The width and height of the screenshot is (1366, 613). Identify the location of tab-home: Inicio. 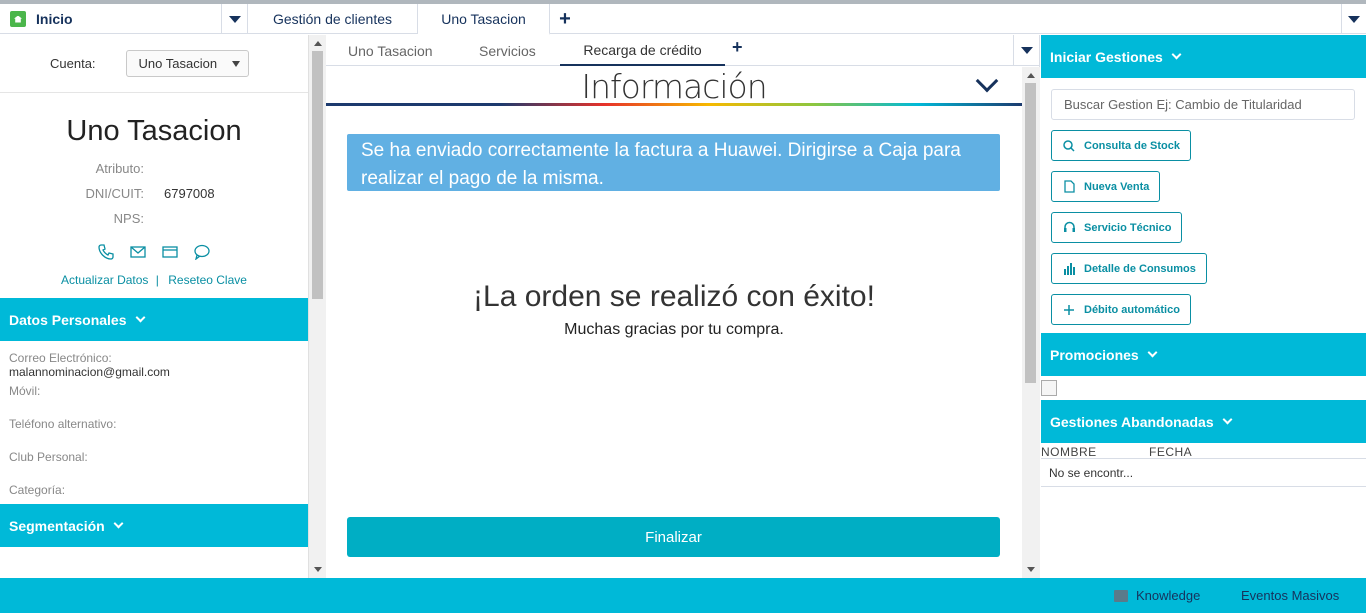
(111, 19).